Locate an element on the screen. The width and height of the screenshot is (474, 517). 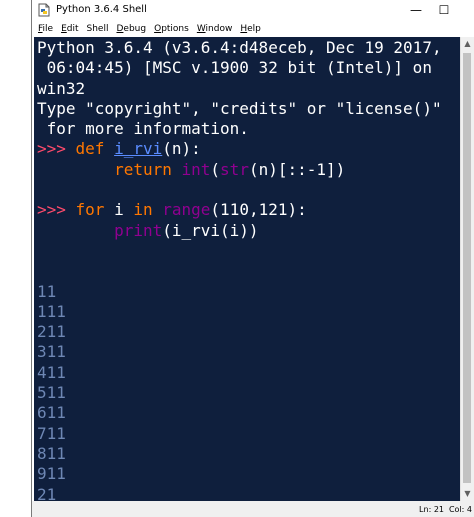
output-line: 211 is located at coordinates (51, 332).